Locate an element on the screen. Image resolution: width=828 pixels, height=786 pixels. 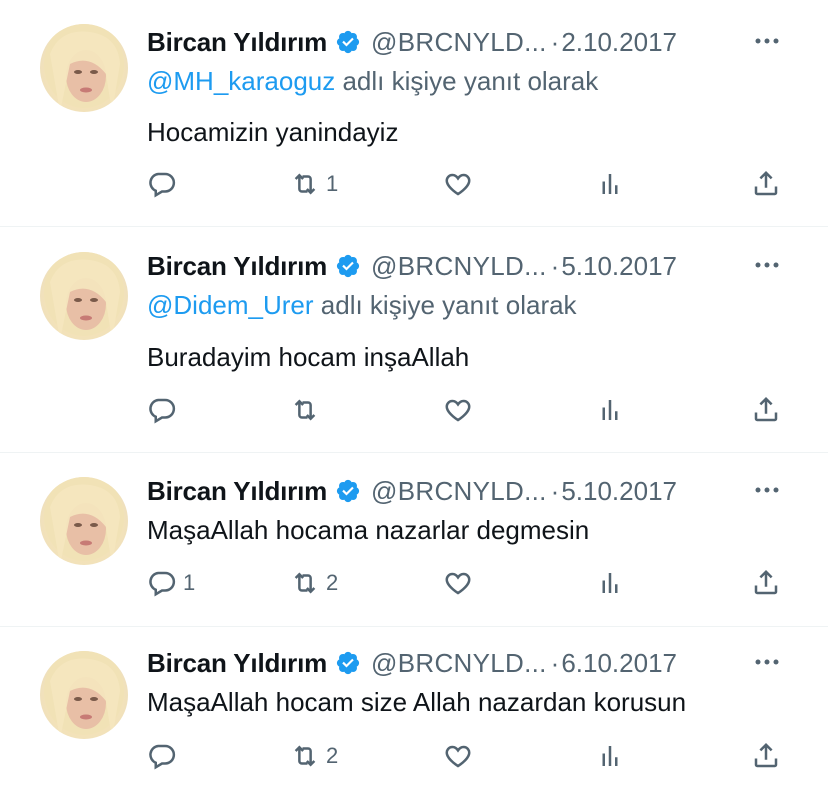
timestamp: 2.10.2017 is located at coordinates (619, 42).